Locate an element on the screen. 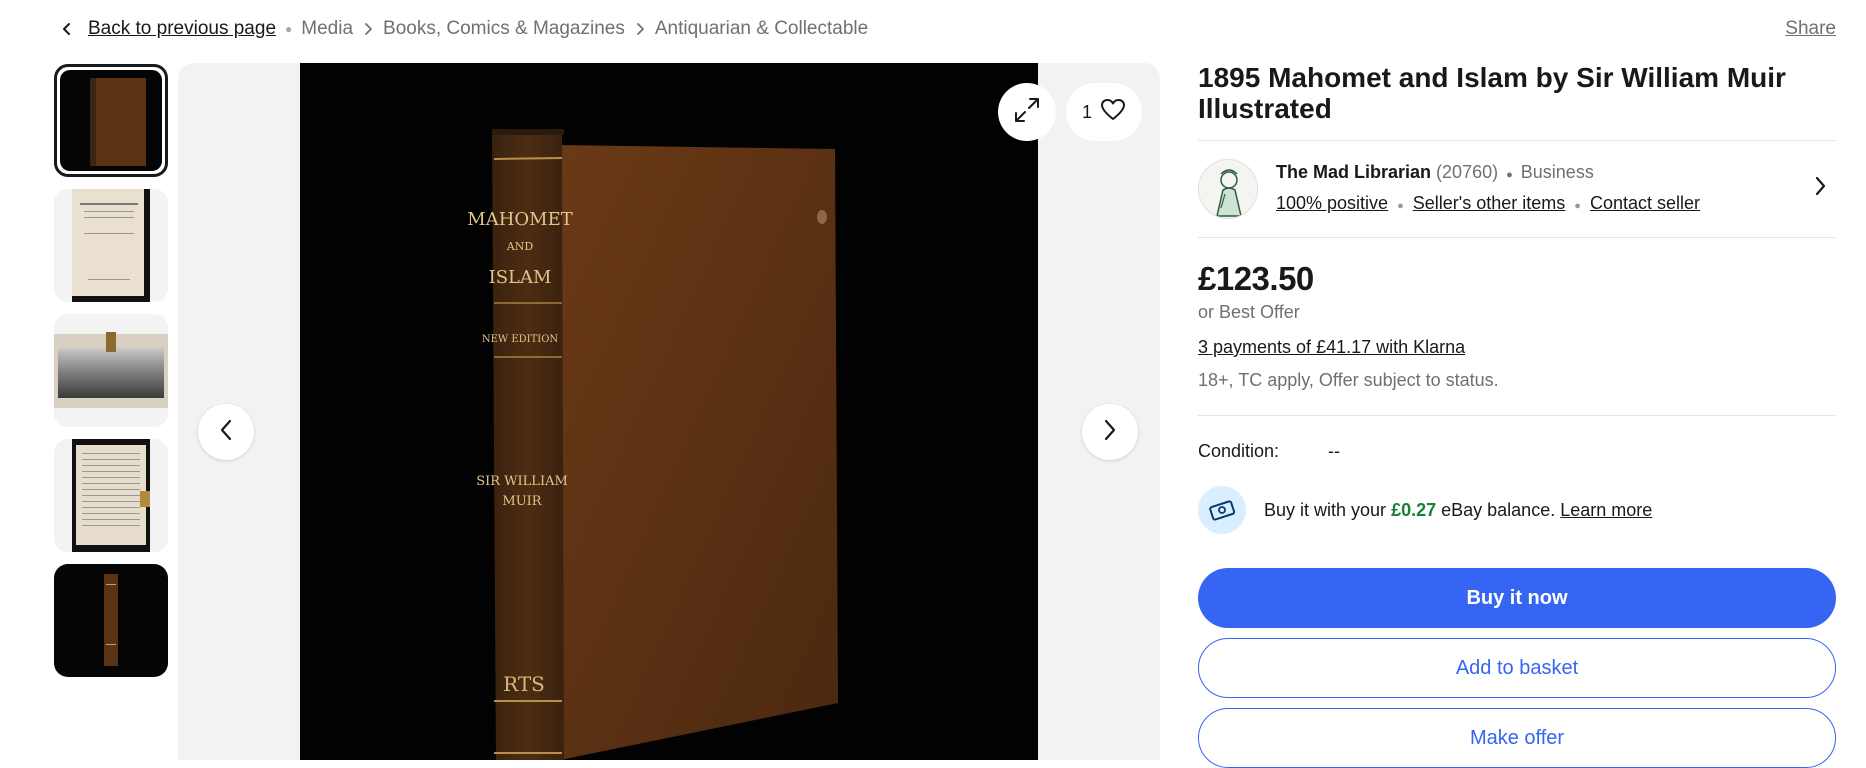  previous-image-button is located at coordinates (226, 432).